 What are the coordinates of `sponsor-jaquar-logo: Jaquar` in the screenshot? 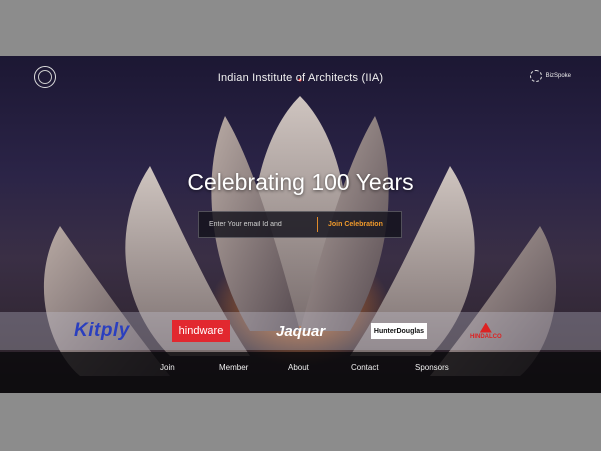 It's located at (300, 331).